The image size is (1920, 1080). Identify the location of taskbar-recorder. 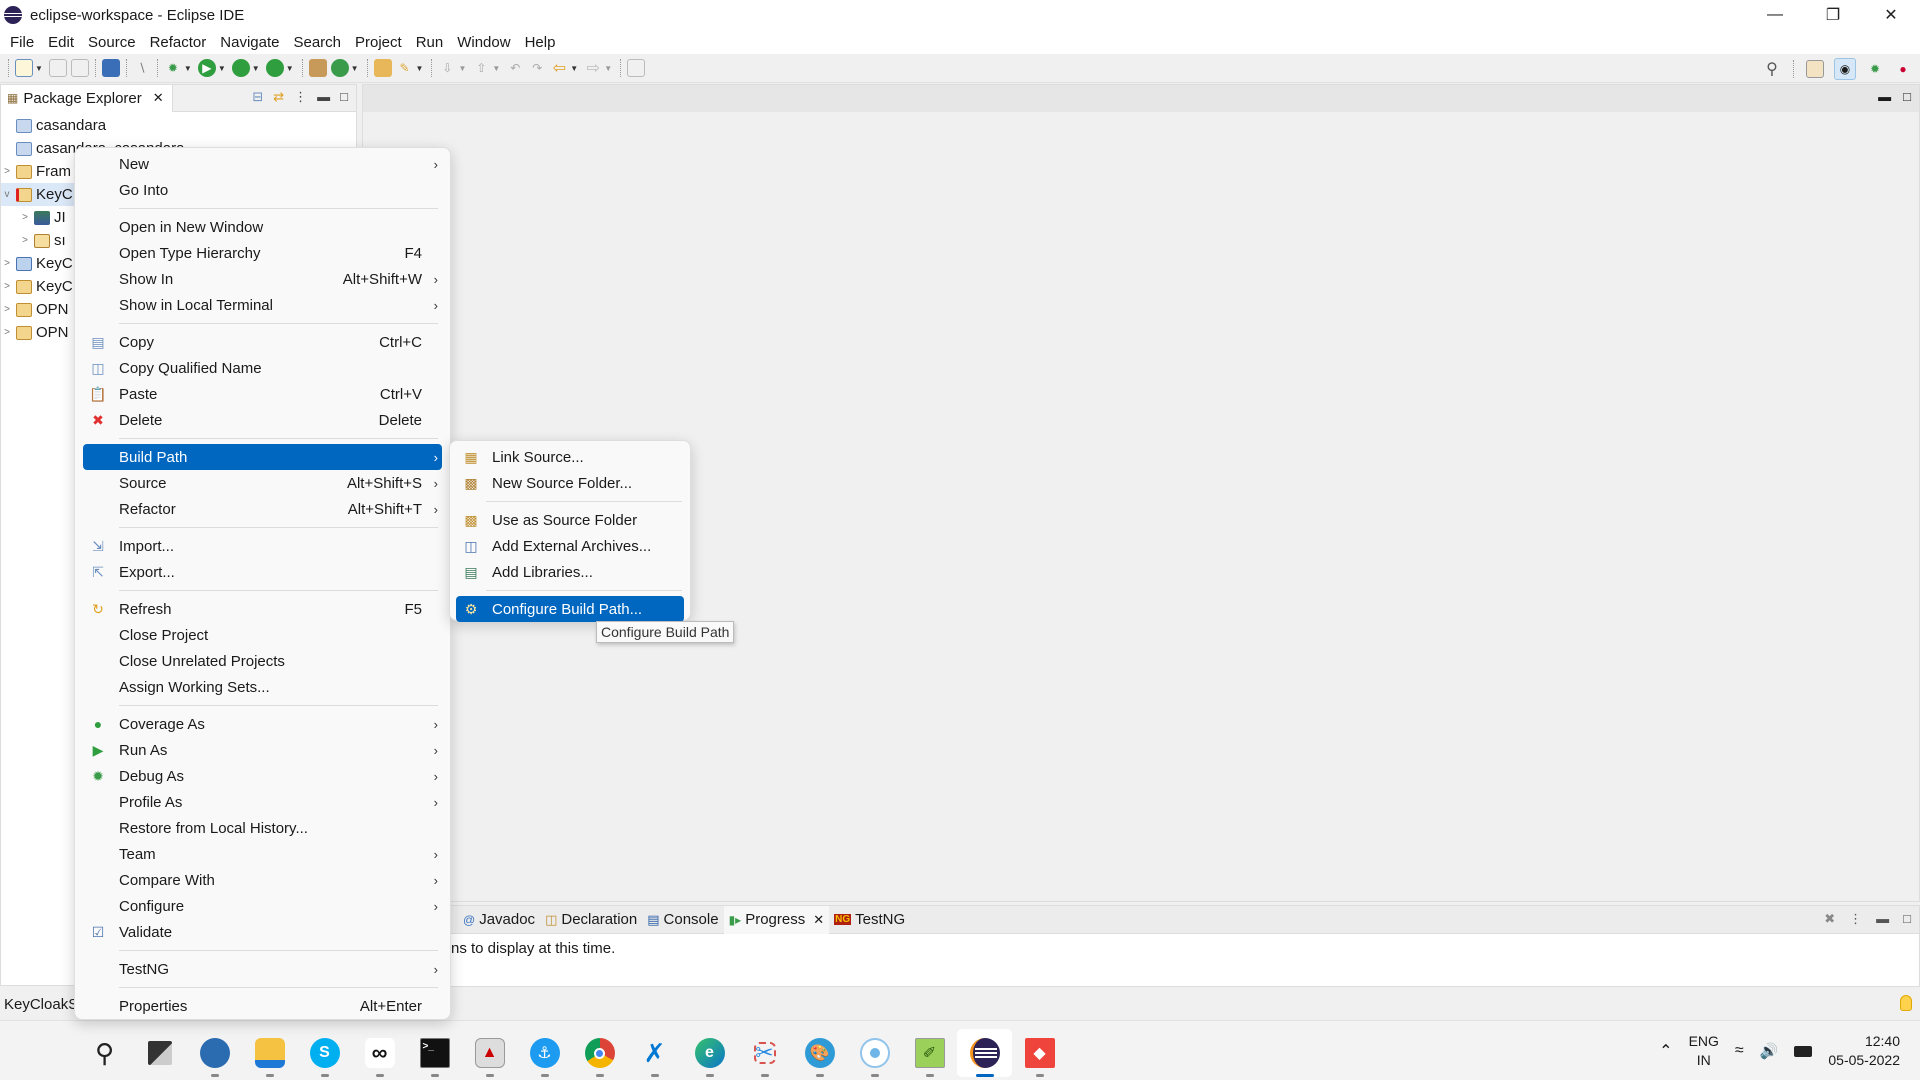
(874, 1053).